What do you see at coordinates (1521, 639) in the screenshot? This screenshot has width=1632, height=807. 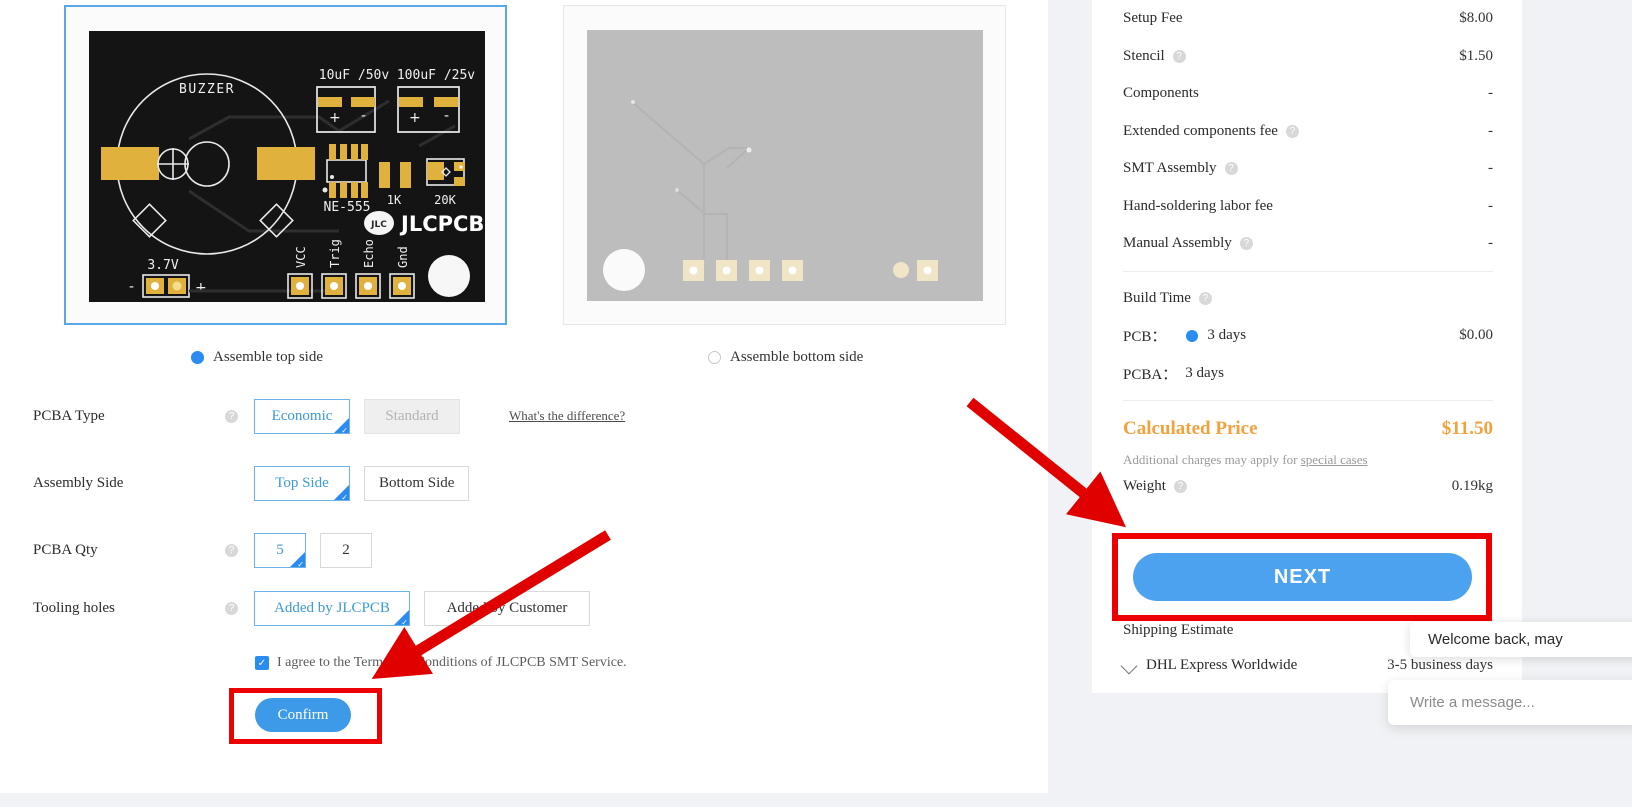 I see `chat-greeting-bubble: Welcome back, may` at bounding box center [1521, 639].